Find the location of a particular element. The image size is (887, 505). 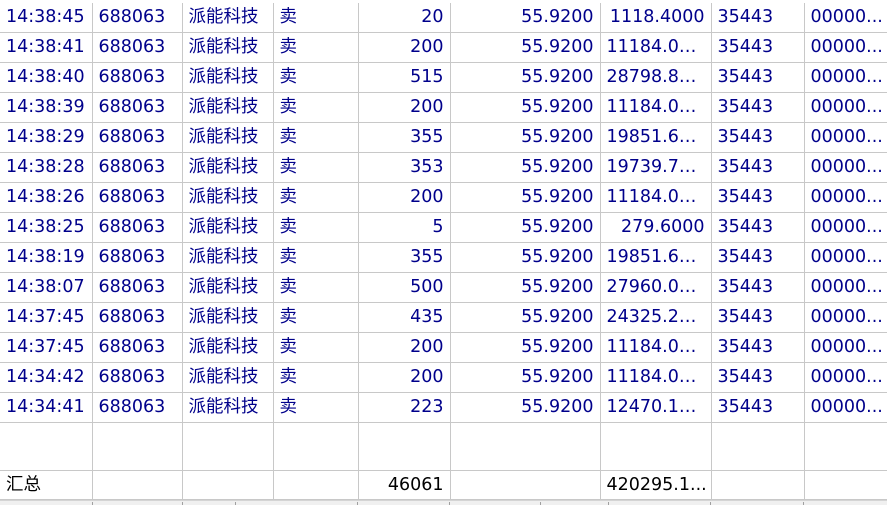

time-cell: 14:38:07 is located at coordinates (46, 287).